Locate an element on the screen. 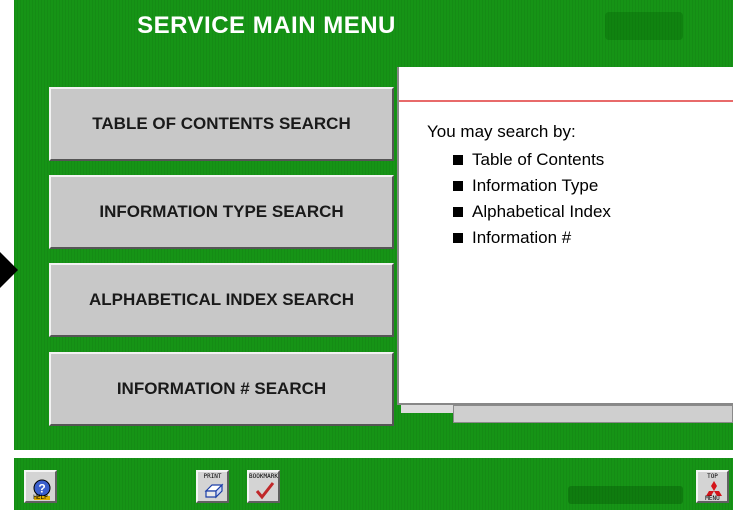 This screenshot has height=516, width=733. list-item: Information # is located at coordinates (532, 238).